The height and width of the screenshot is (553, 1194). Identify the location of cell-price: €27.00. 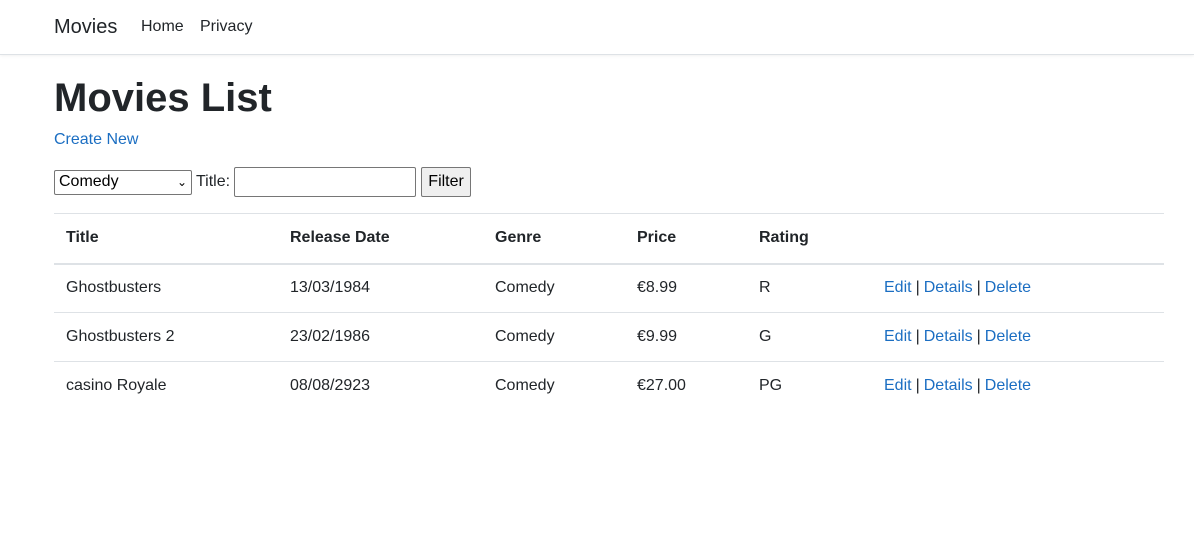
(686, 386).